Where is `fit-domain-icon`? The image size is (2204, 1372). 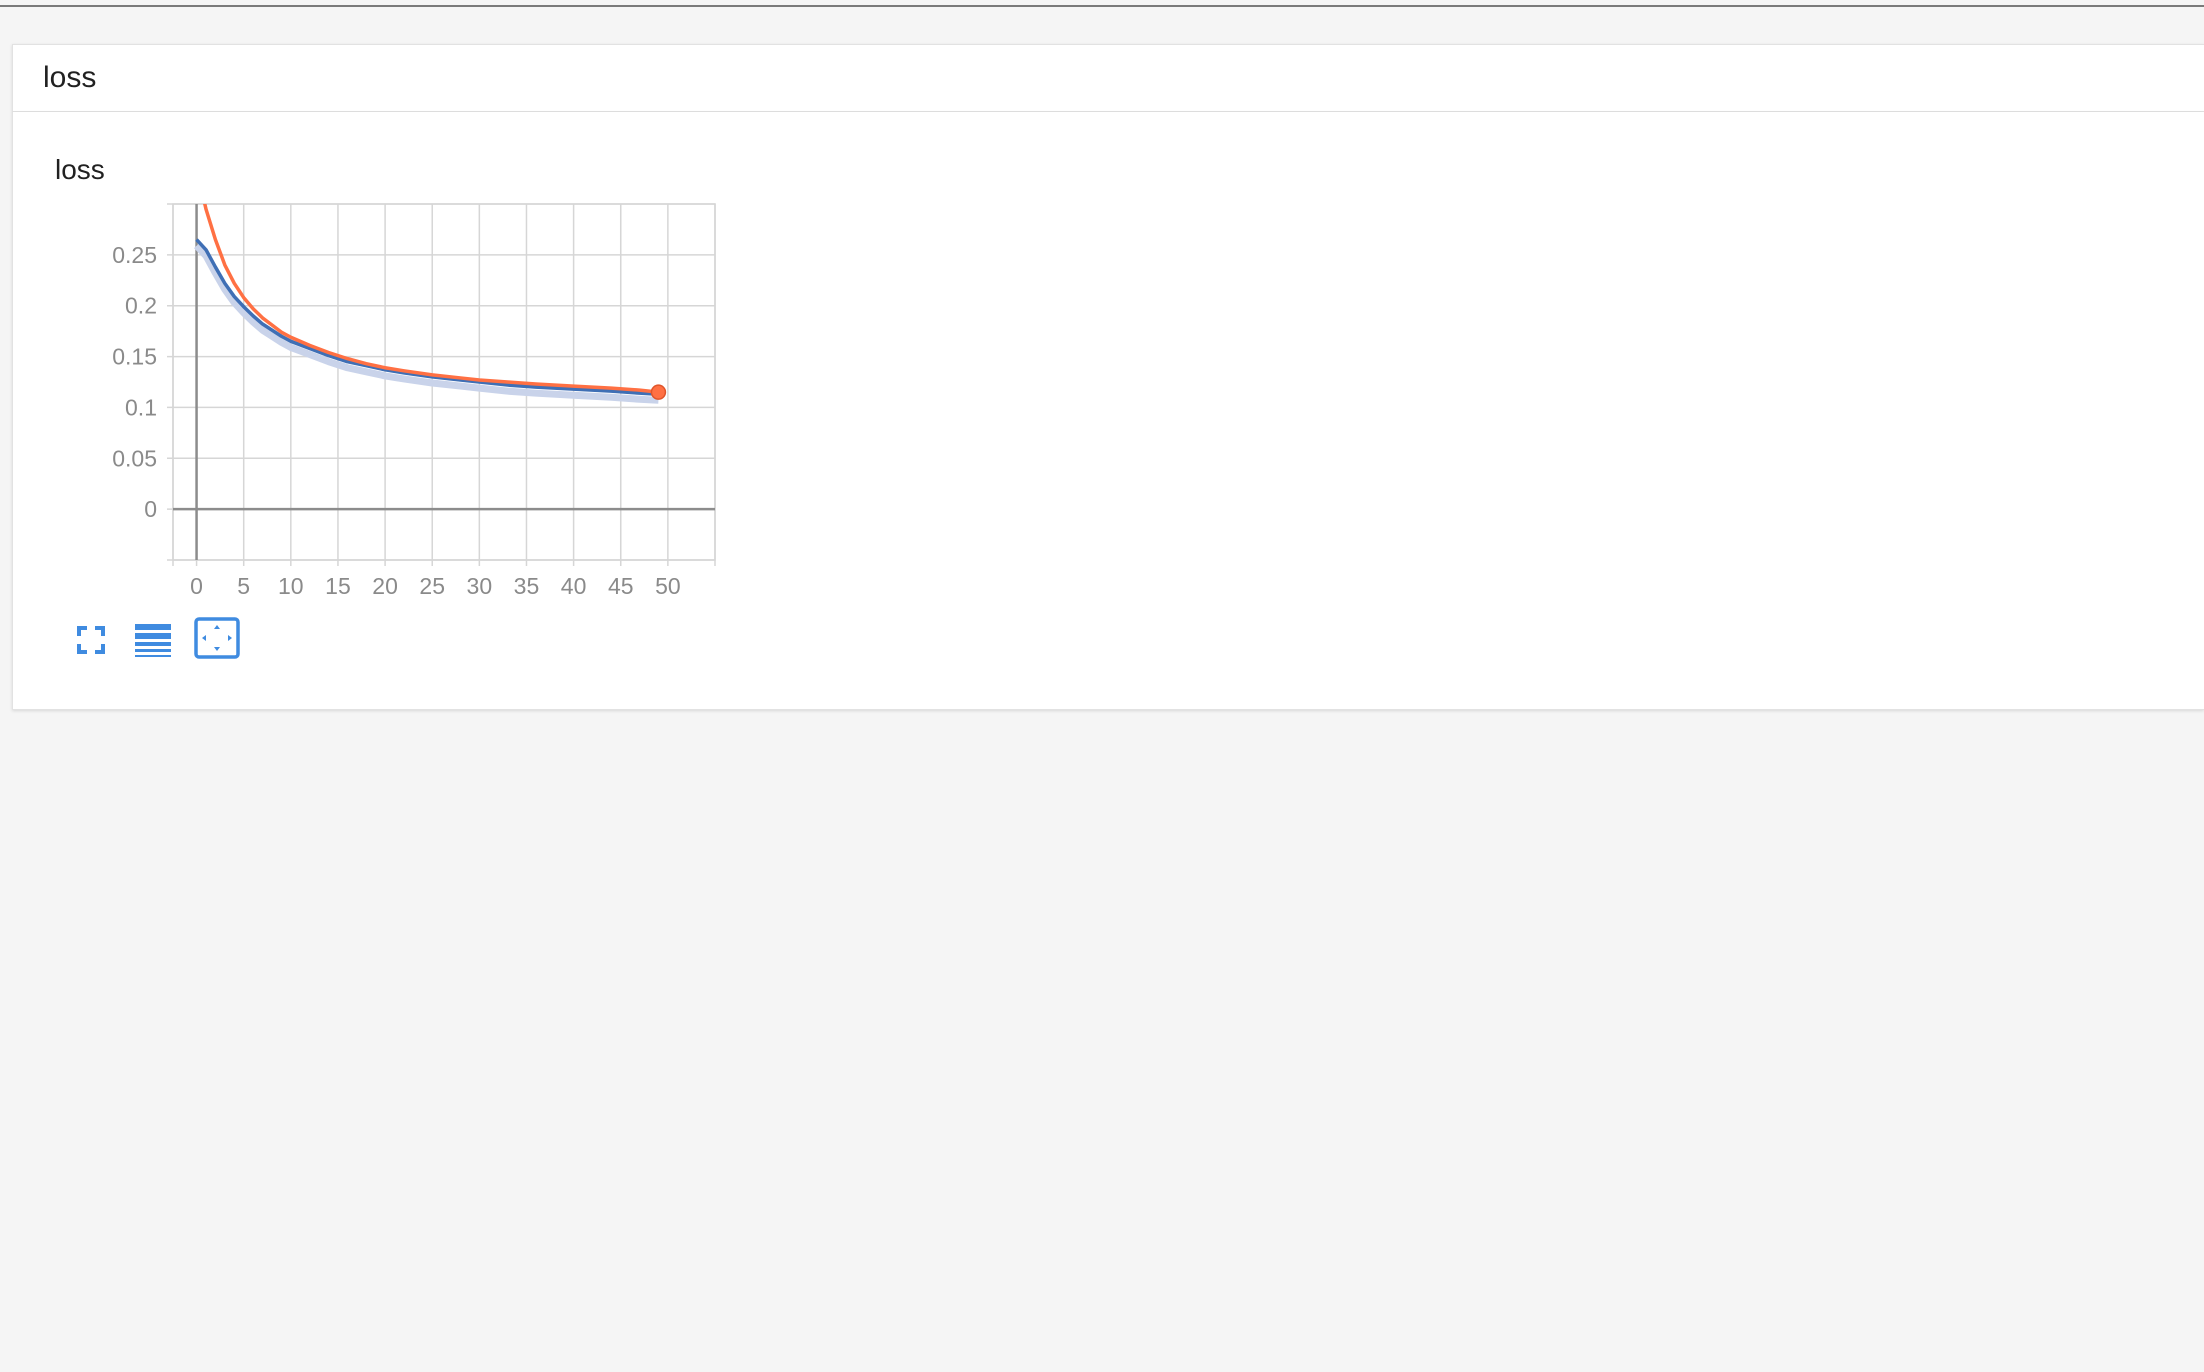 fit-domain-icon is located at coordinates (217, 638).